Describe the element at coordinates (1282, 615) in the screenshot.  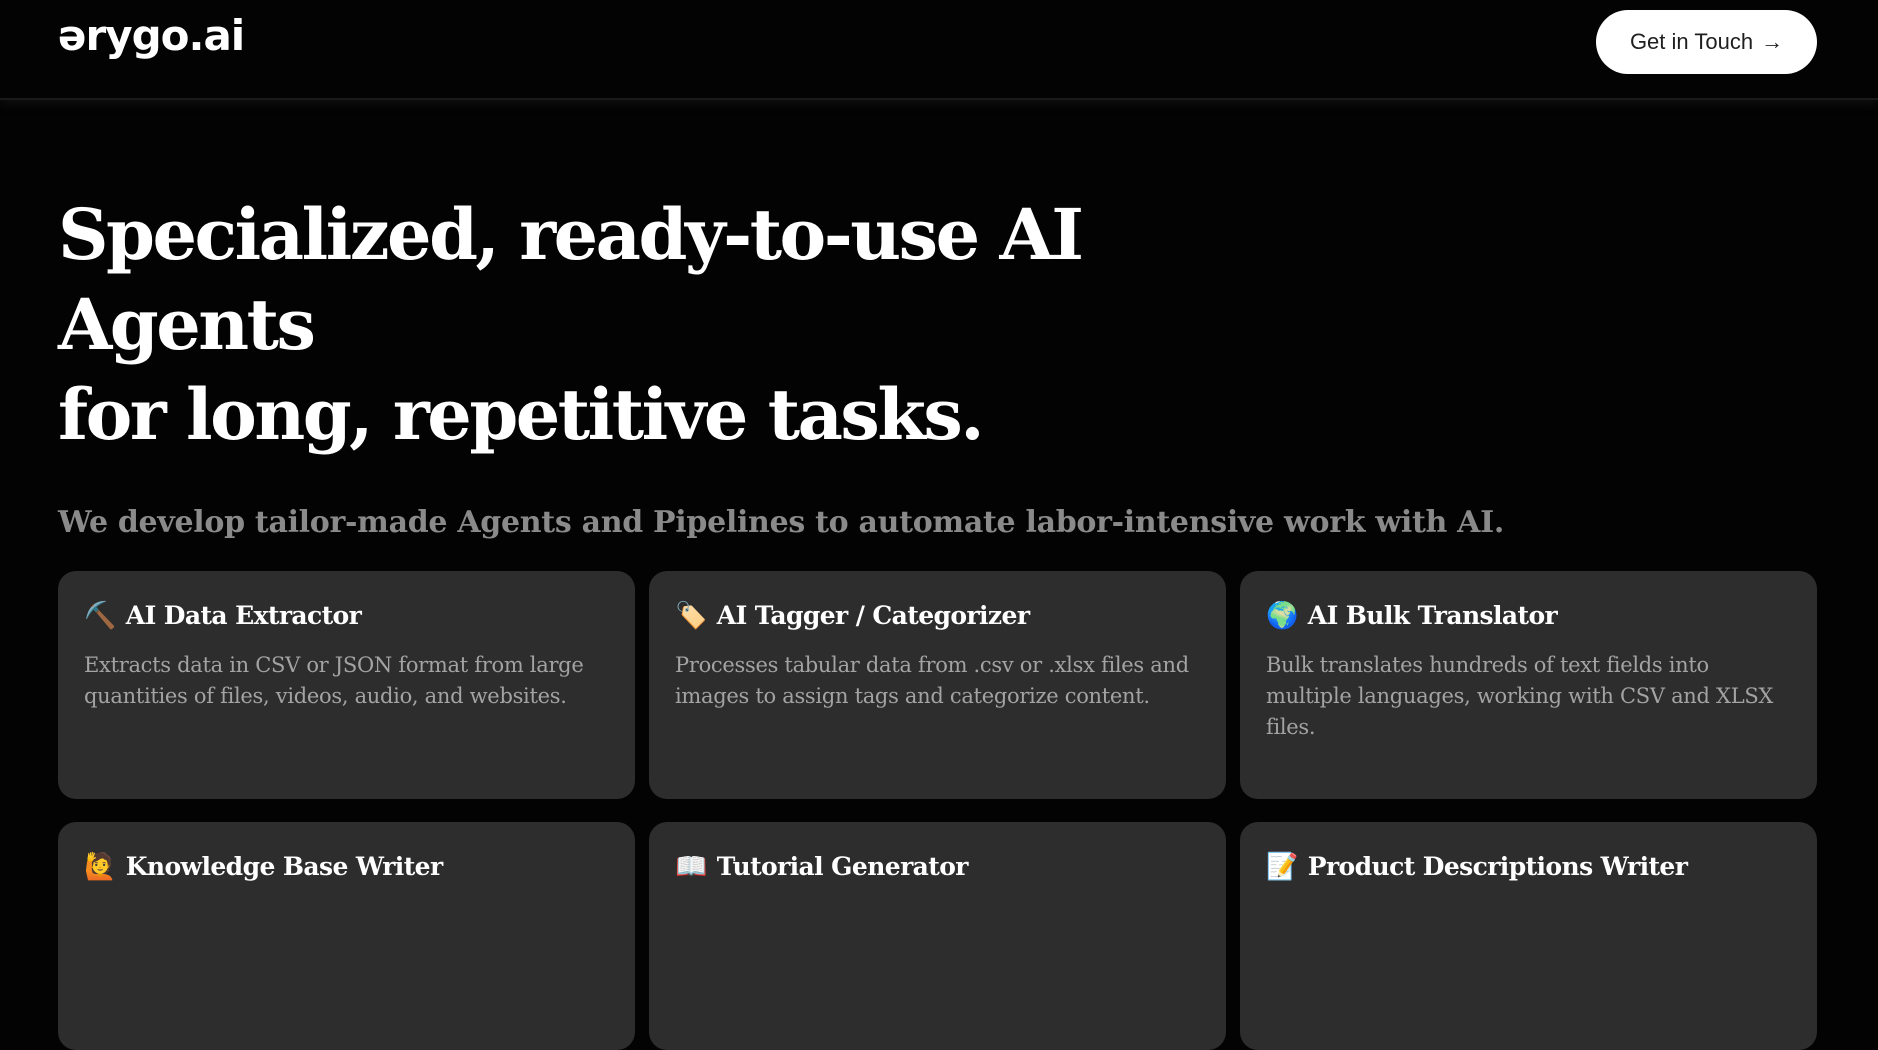
I see `globe-icon: 🌍` at that location.